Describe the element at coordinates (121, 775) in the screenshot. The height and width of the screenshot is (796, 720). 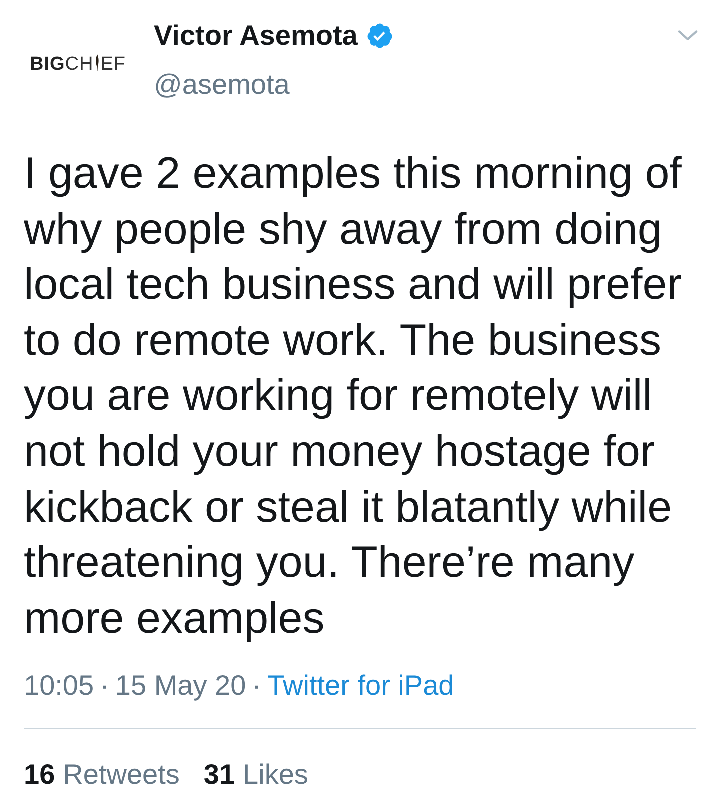
I see `stat-label: Retweets` at that location.